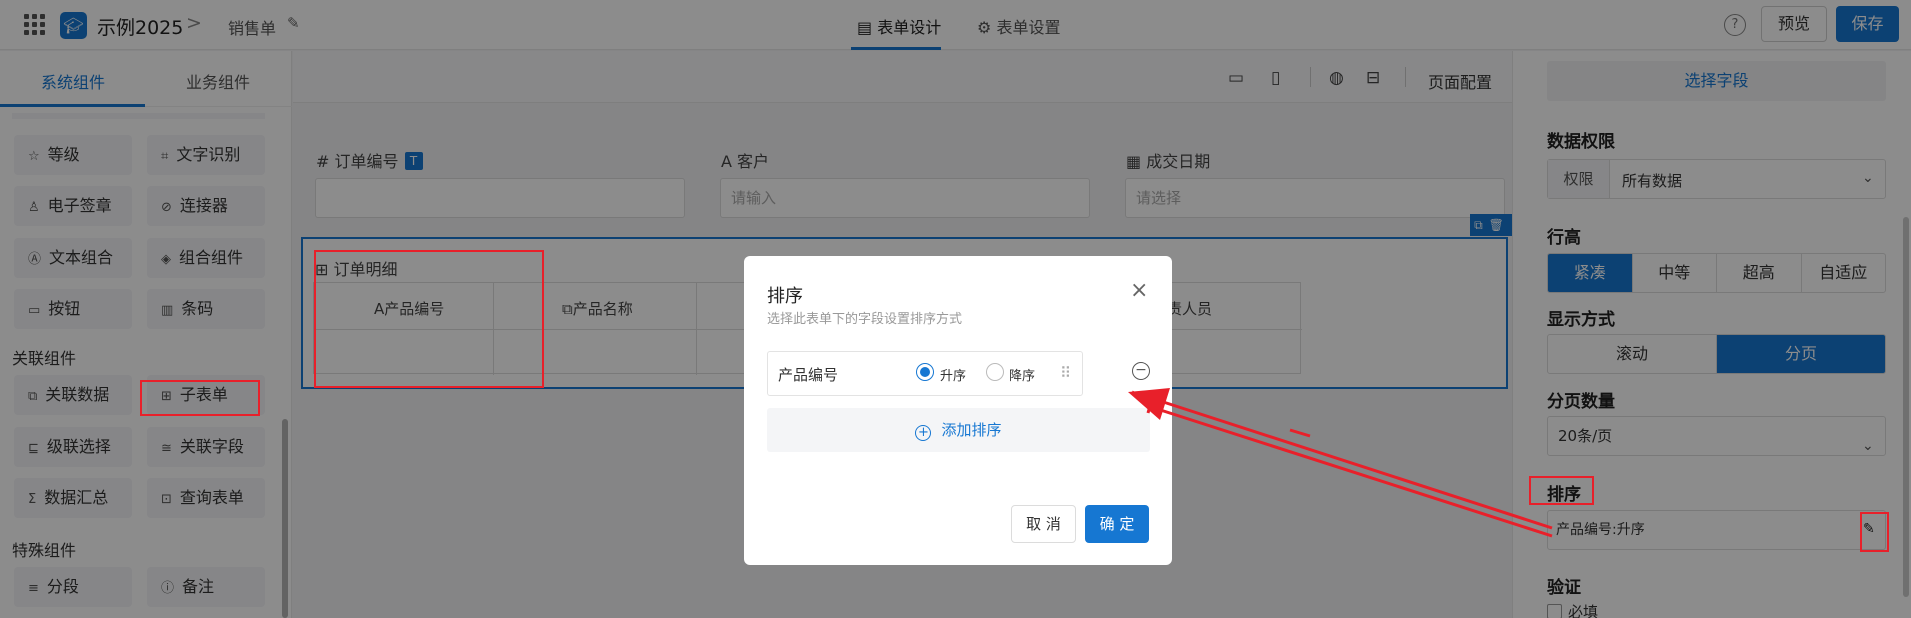 The width and height of the screenshot is (1911, 618). I want to click on add-sort-button: + 添加排序, so click(958, 430).